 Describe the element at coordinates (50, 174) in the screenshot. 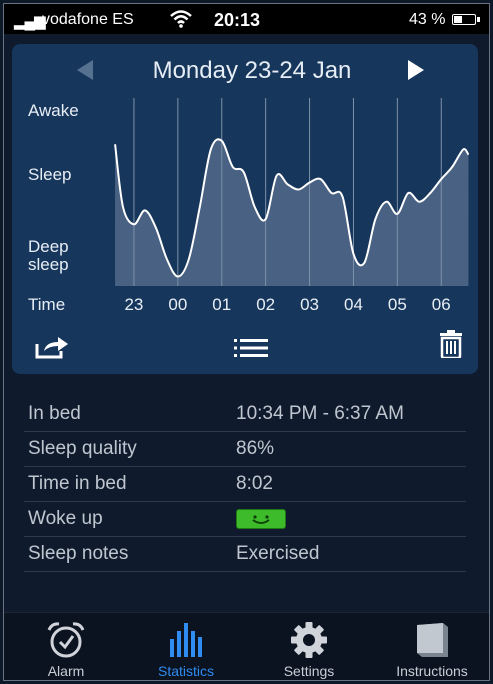

I see `y-label-sleep: Sleep` at that location.